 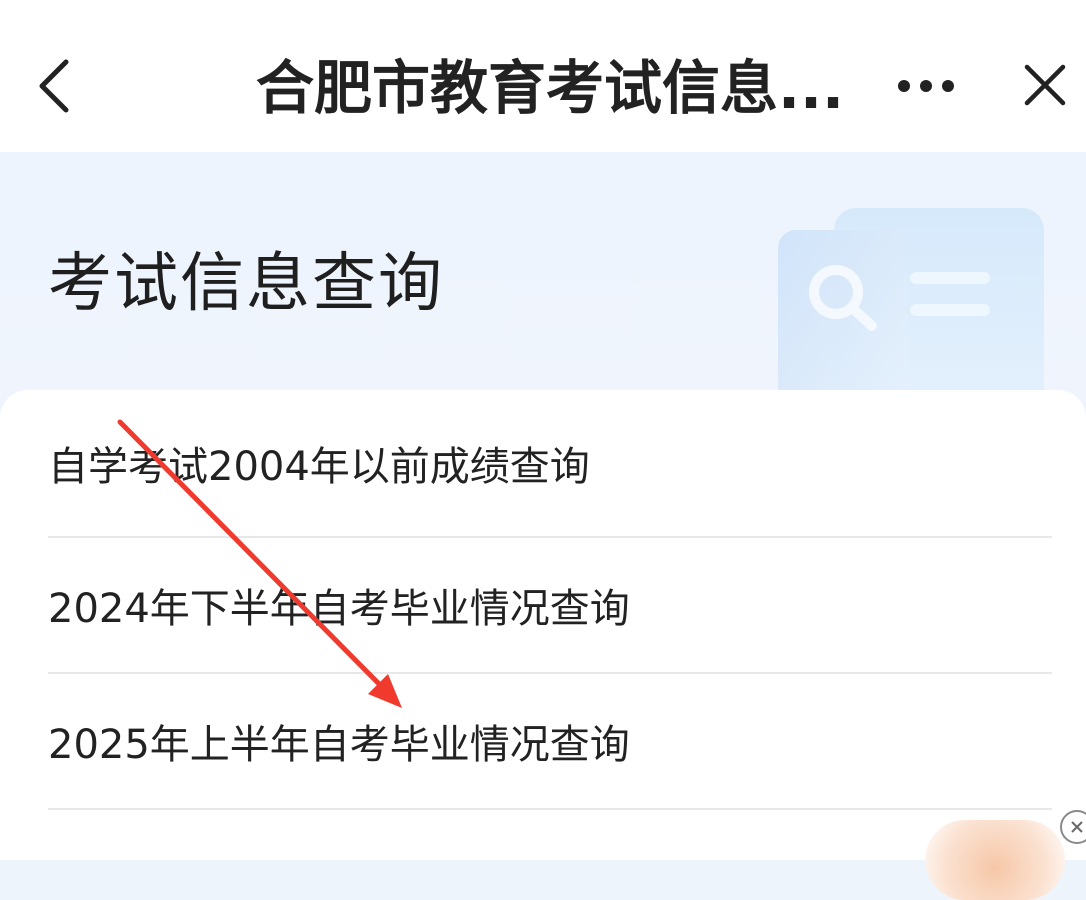 I want to click on document-search-icon, so click(x=911, y=304).